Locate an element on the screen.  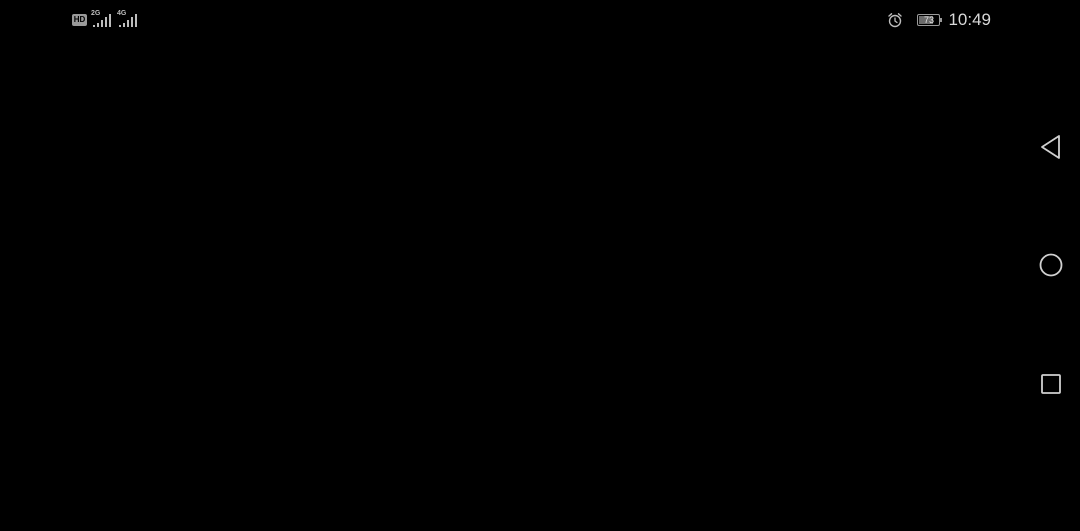
recents-button is located at coordinates (1051, 384).